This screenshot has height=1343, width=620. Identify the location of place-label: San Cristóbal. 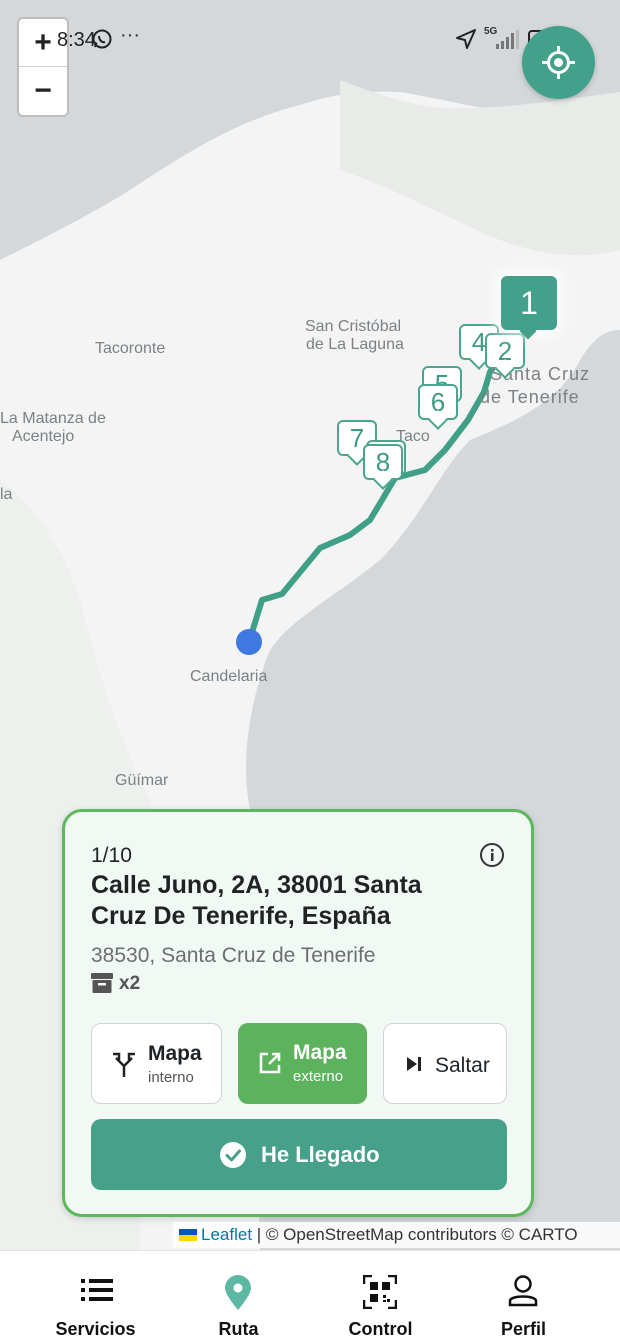
(353, 326).